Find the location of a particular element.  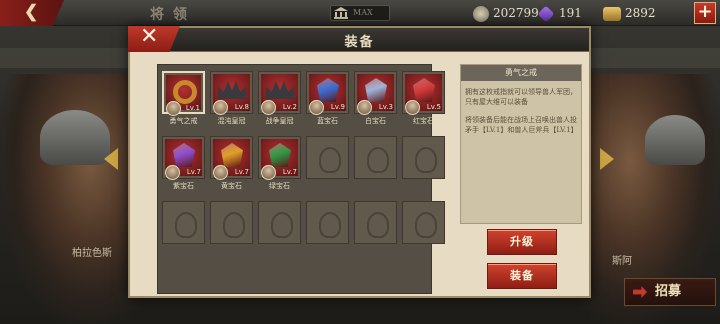

max-indicator: MAX is located at coordinates (360, 13).